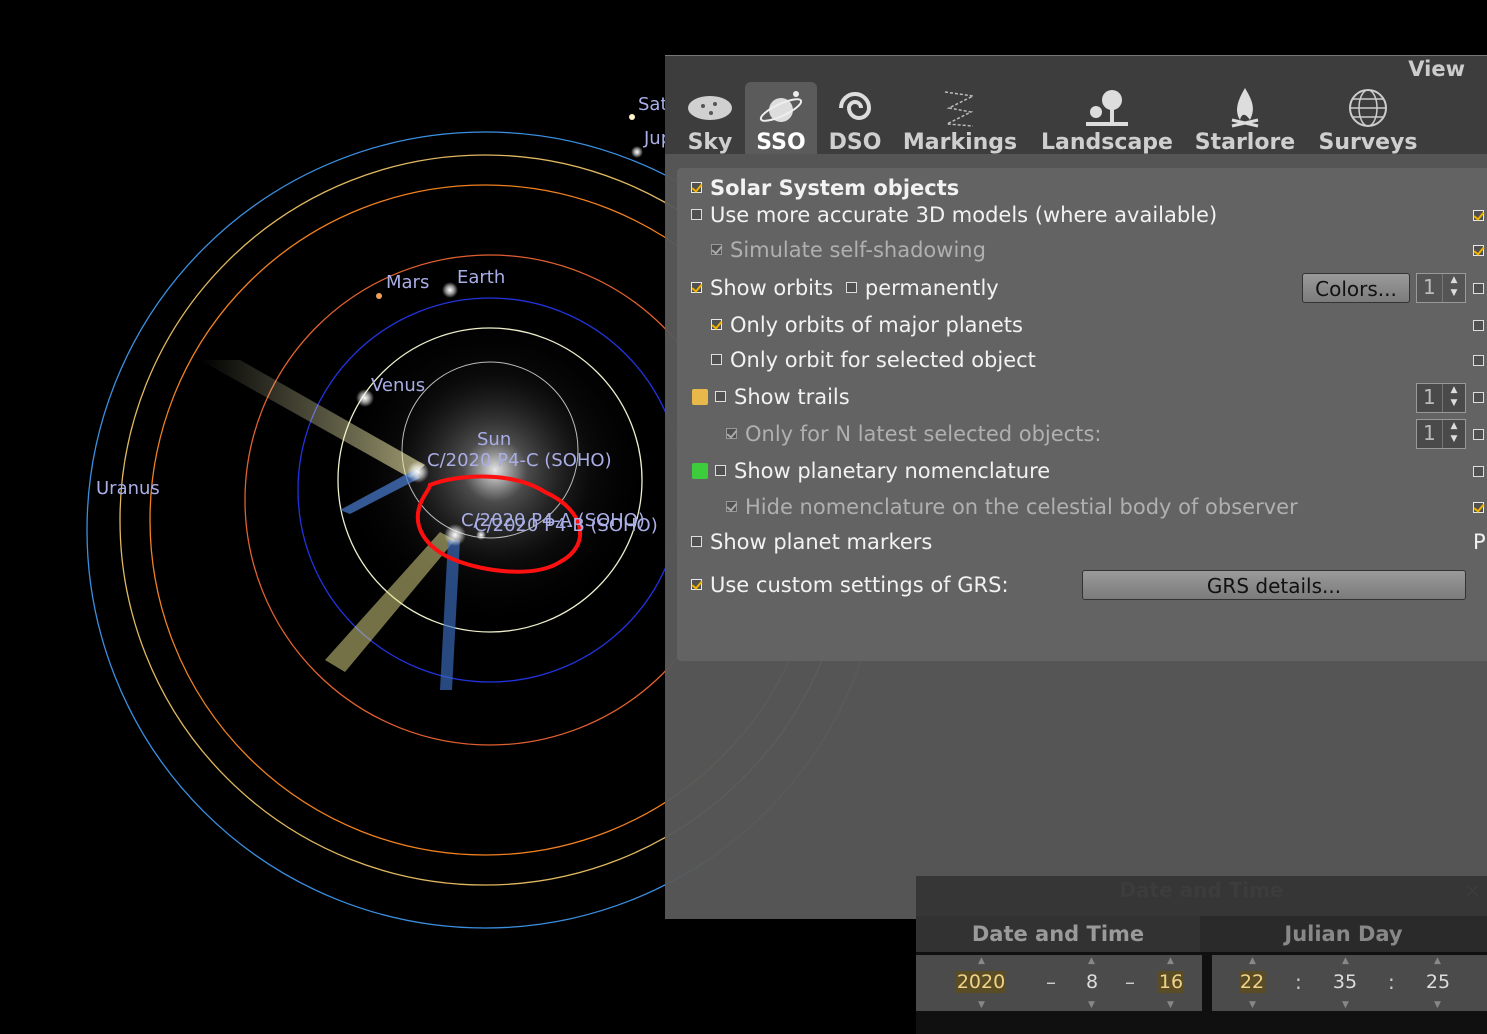 The image size is (1487, 1034). I want to click on permanently-checkbox, so click(851, 287).